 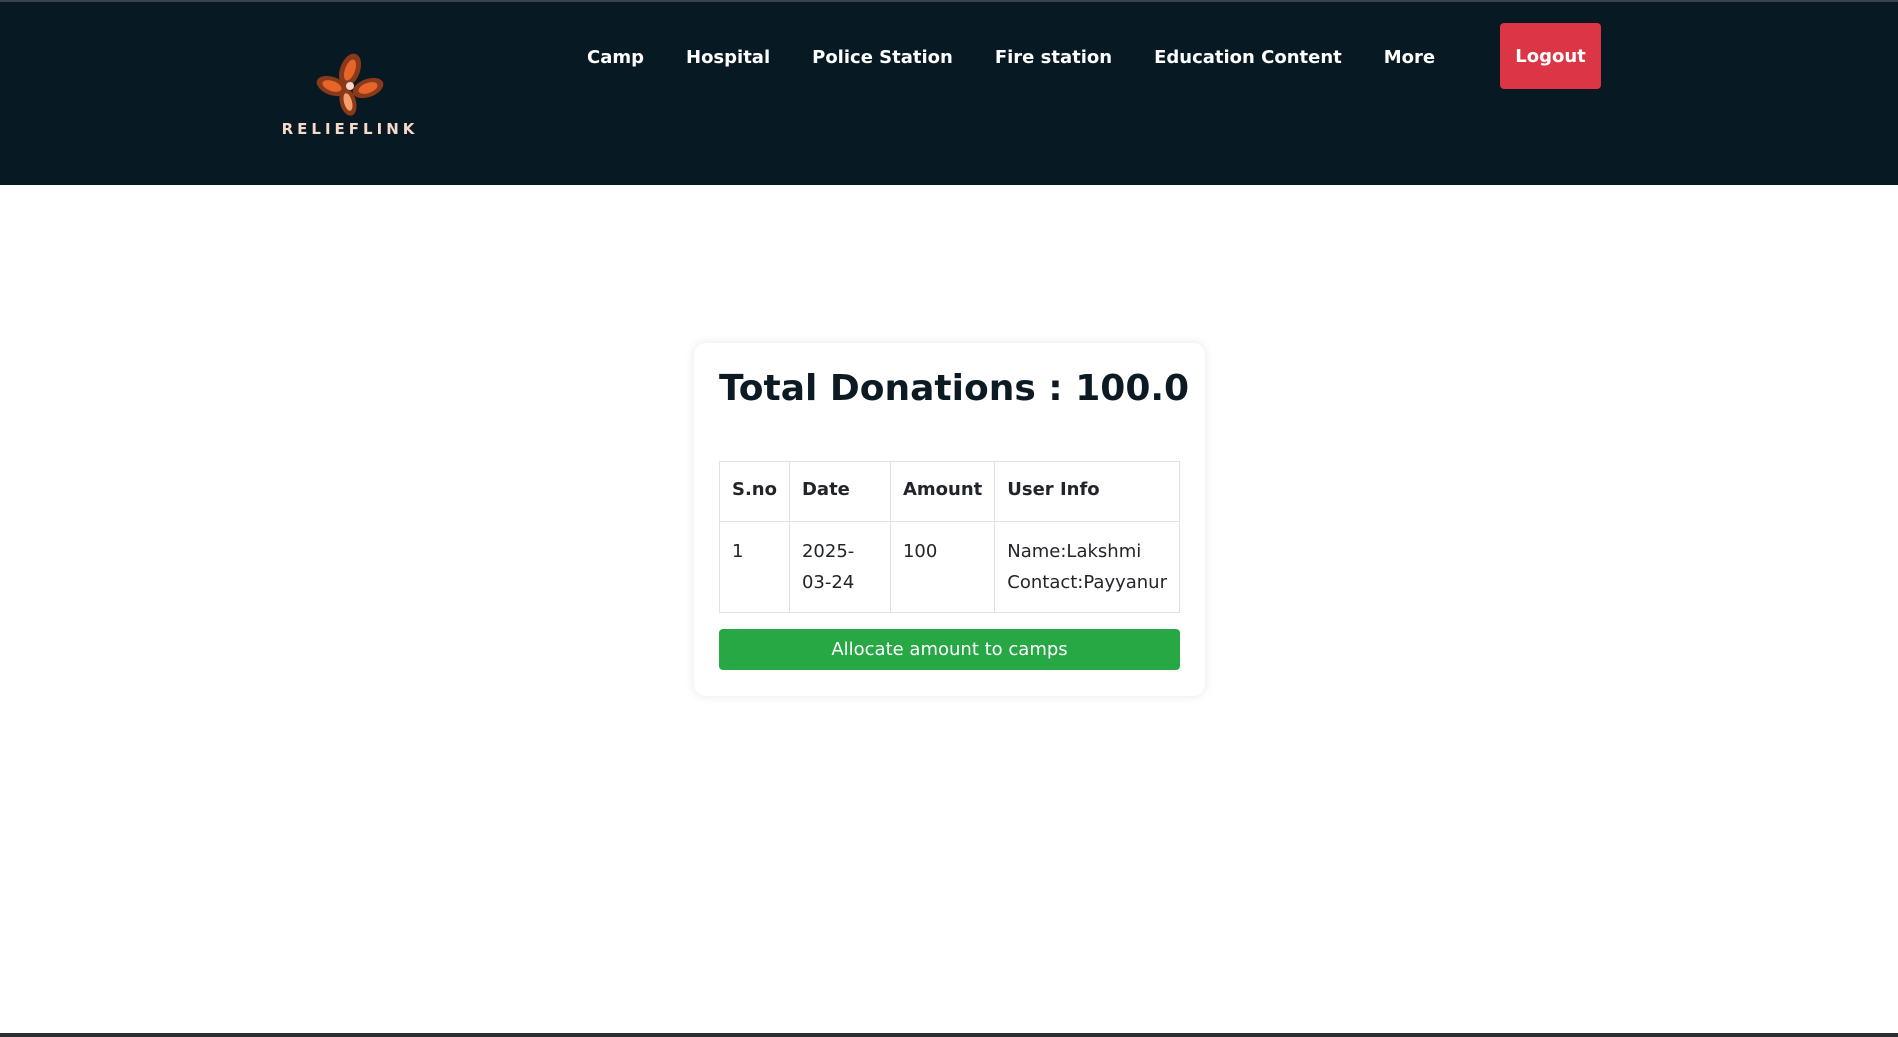 What do you see at coordinates (949, 649) in the screenshot?
I see `allocate-button: Allocate amount to camps` at bounding box center [949, 649].